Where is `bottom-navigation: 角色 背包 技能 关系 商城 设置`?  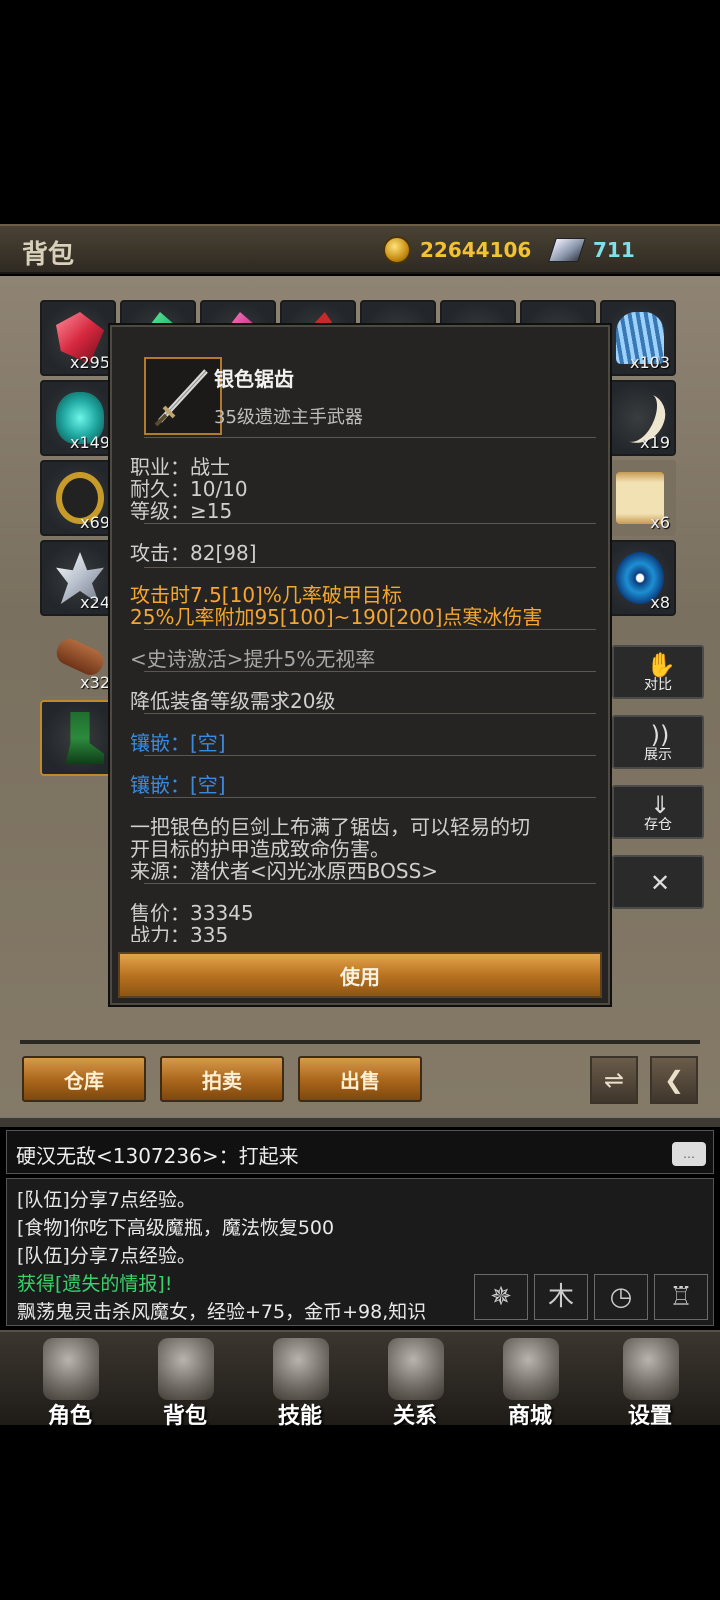
bottom-navigation: 角色 背包 技能 关系 商城 设置 is located at coordinates (360, 1379).